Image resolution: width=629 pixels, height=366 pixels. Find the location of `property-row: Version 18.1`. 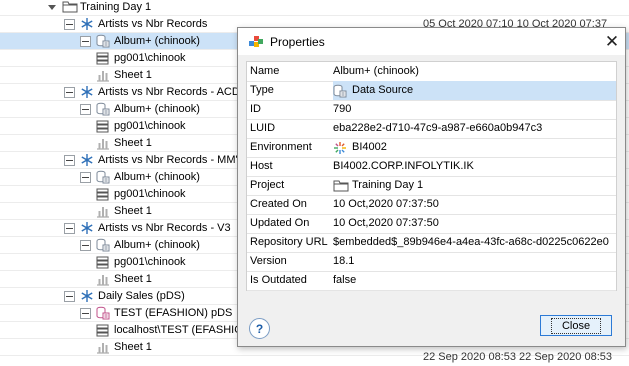

property-row: Version 18.1 is located at coordinates (431, 262).